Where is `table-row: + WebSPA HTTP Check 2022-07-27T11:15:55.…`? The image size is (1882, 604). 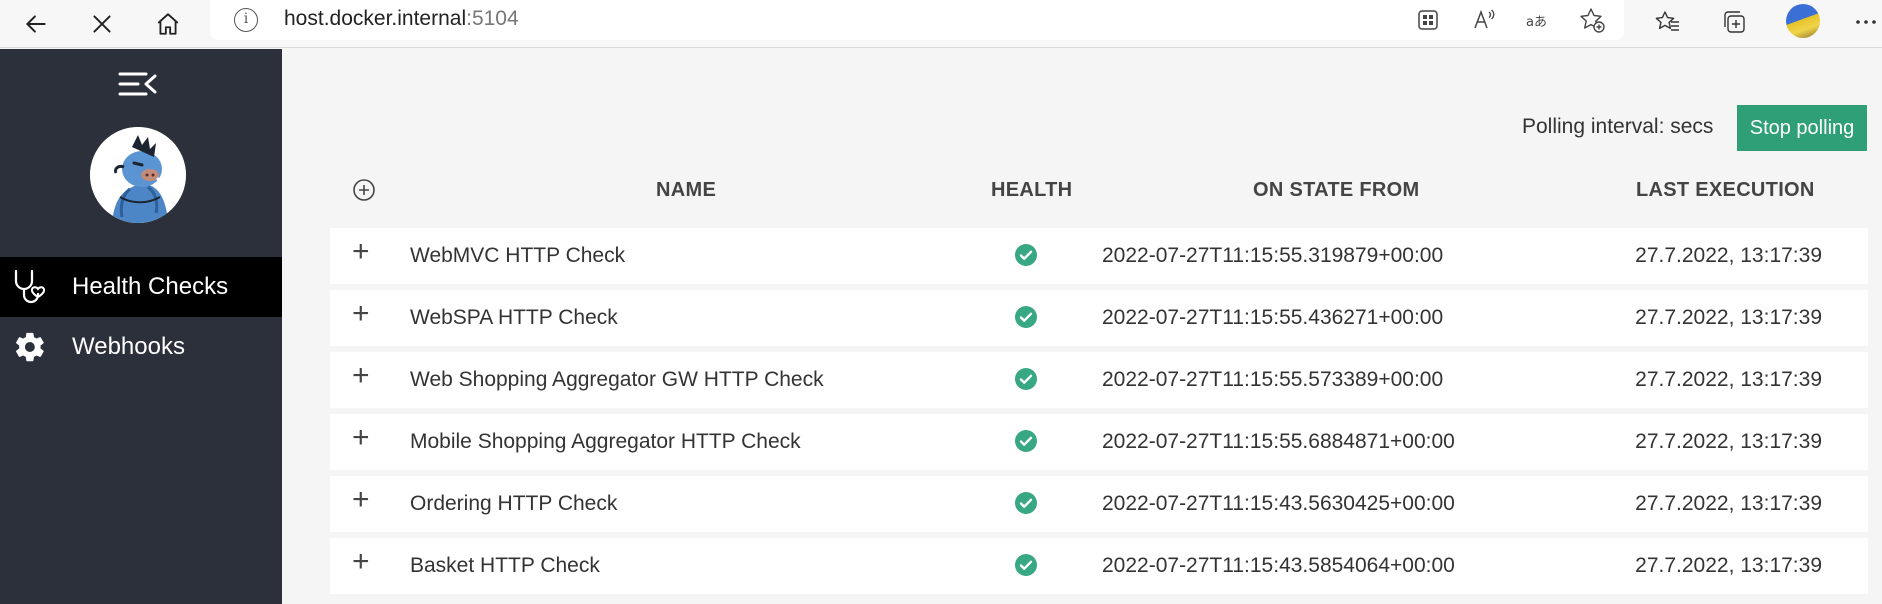
table-row: + WebSPA HTTP Check 2022-07-27T11:15:55.… is located at coordinates (1099, 318).